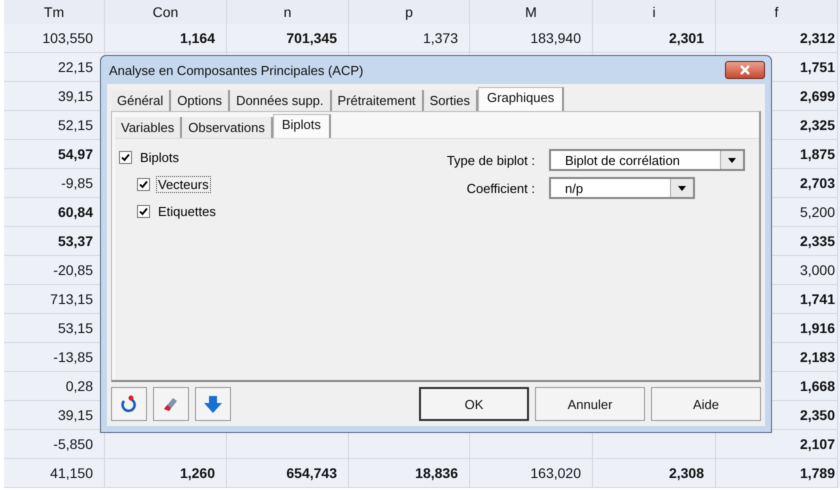  I want to click on table-cell: 41,150, so click(54, 473).